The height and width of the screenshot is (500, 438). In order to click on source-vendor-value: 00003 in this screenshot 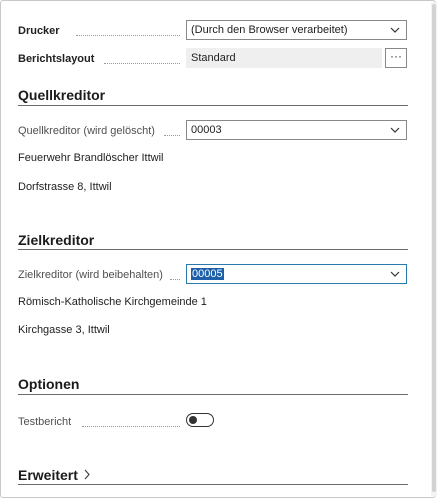, I will do `click(206, 130)`.